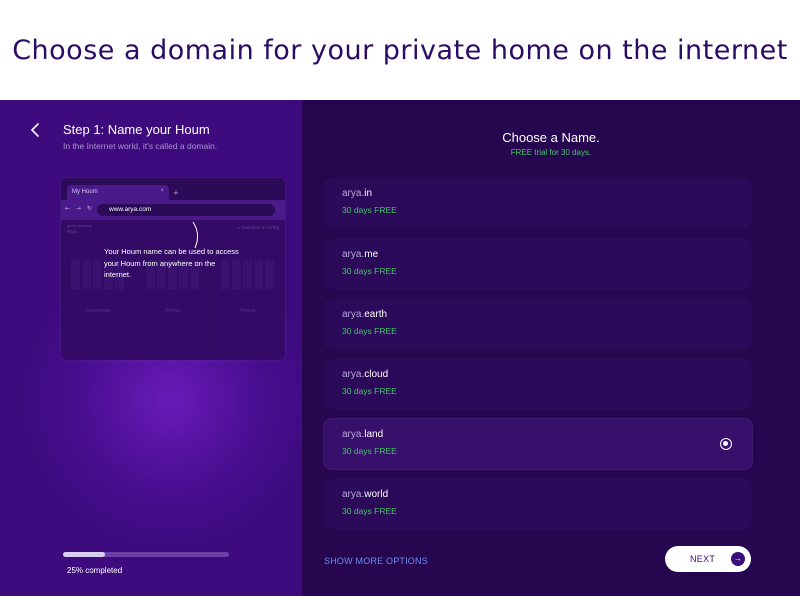 This screenshot has height=600, width=800. What do you see at coordinates (371, 254) in the screenshot?
I see `domain-tld: me` at bounding box center [371, 254].